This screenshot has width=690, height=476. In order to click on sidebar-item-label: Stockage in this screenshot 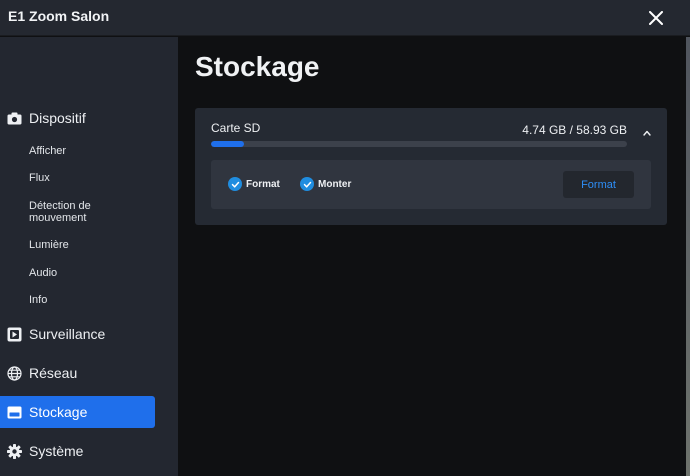, I will do `click(58, 412)`.